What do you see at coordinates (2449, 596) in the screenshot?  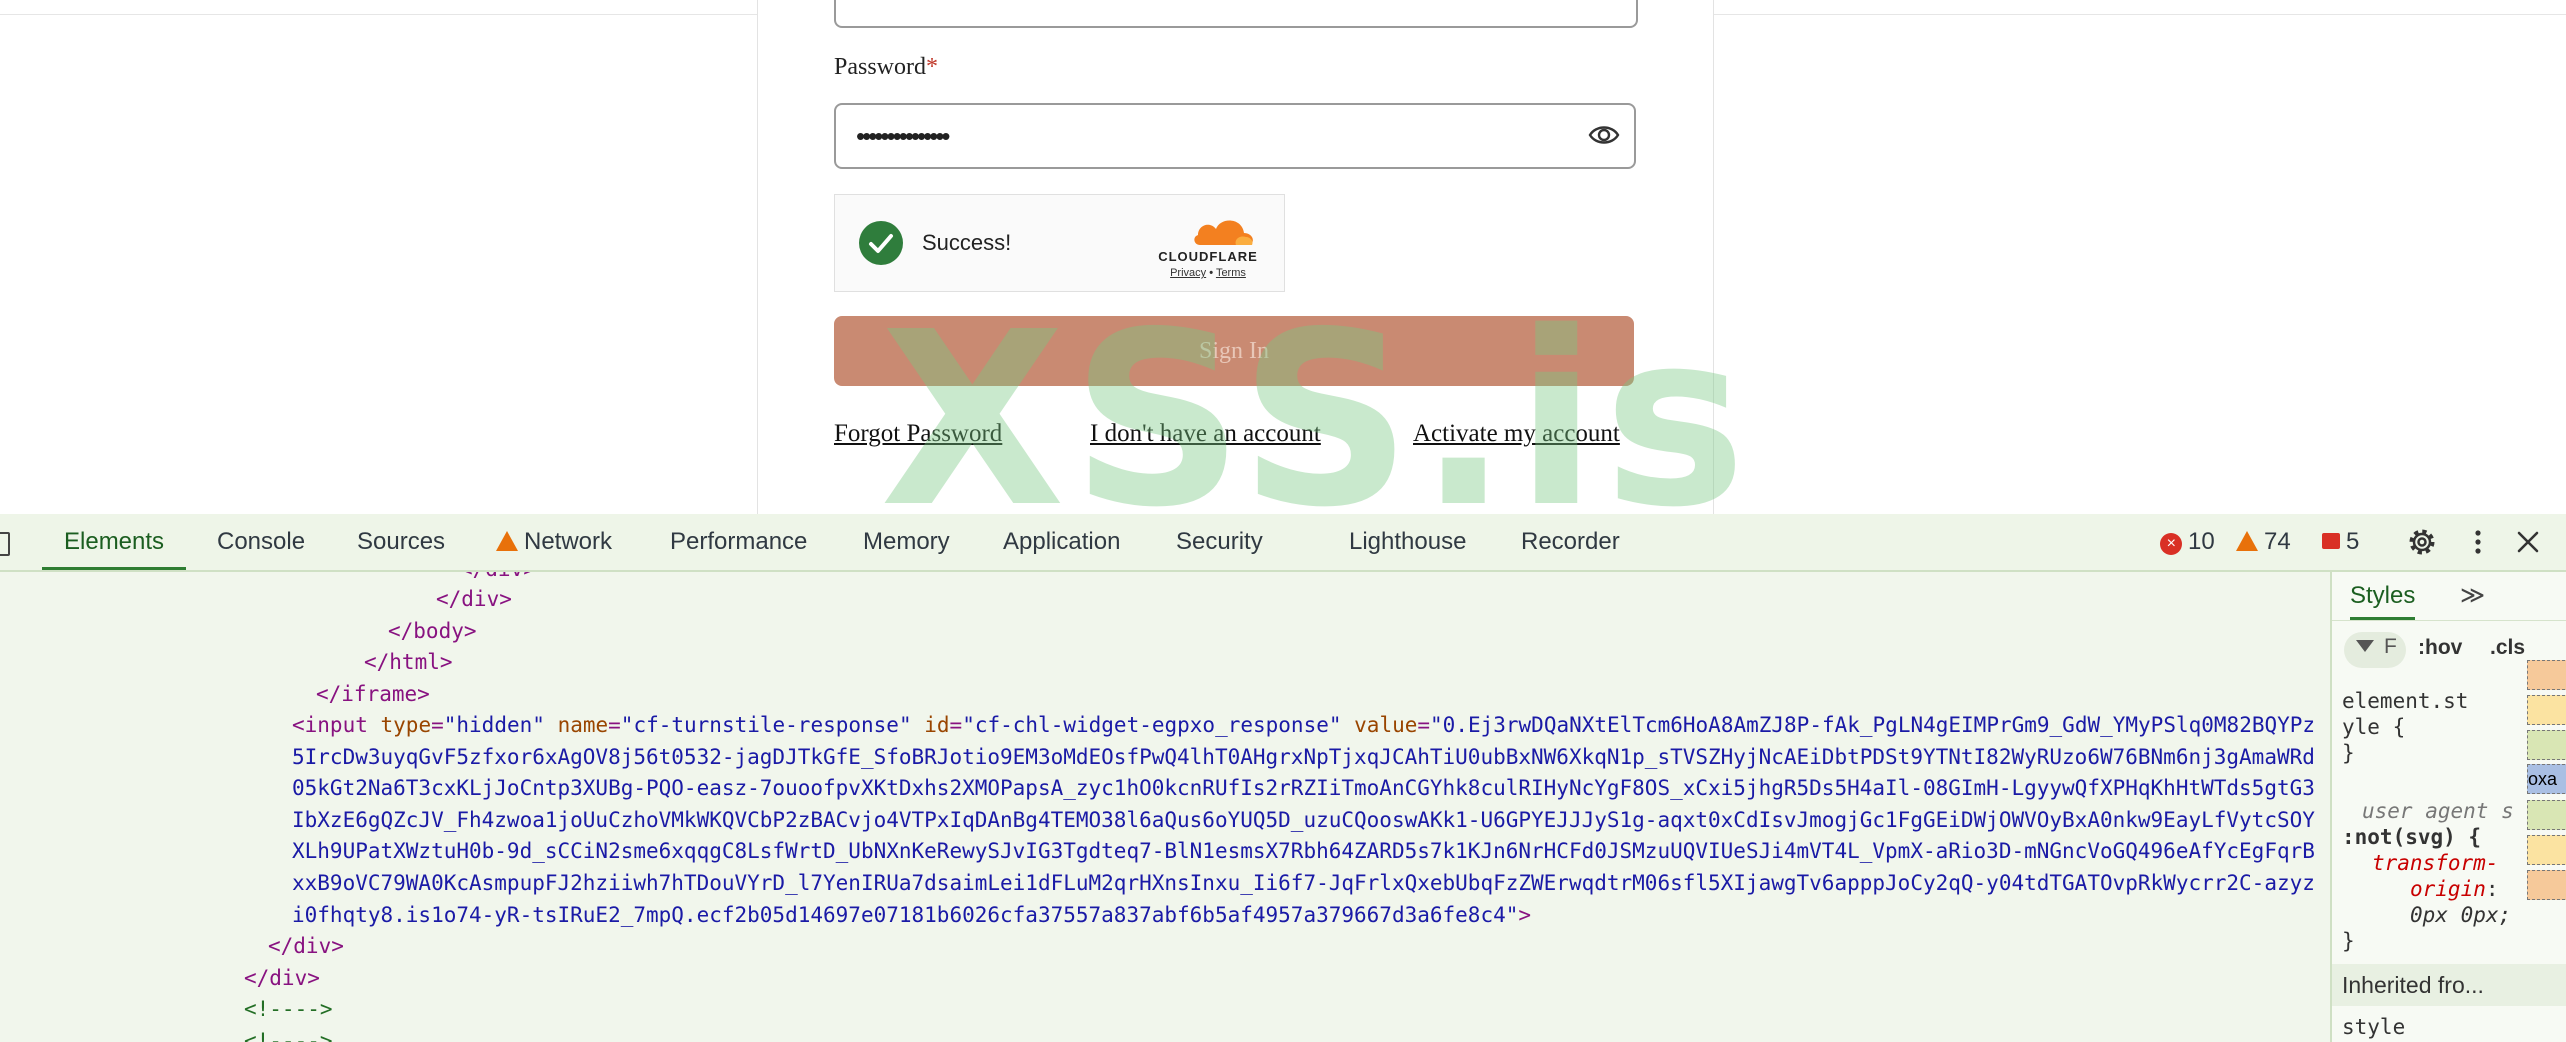 I see `styles-tab-bar: Styles ≫` at bounding box center [2449, 596].